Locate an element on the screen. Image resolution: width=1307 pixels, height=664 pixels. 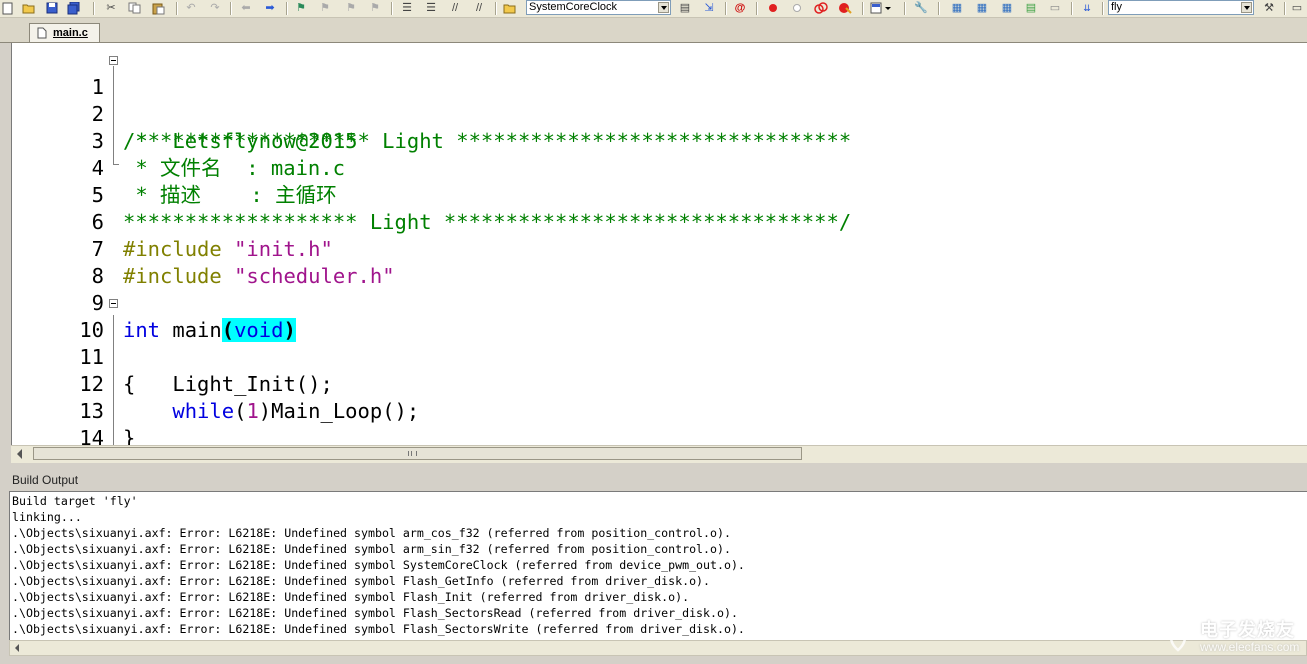
code-line: 3 * 文件名 : main.c is located at coordinates (659, 140).